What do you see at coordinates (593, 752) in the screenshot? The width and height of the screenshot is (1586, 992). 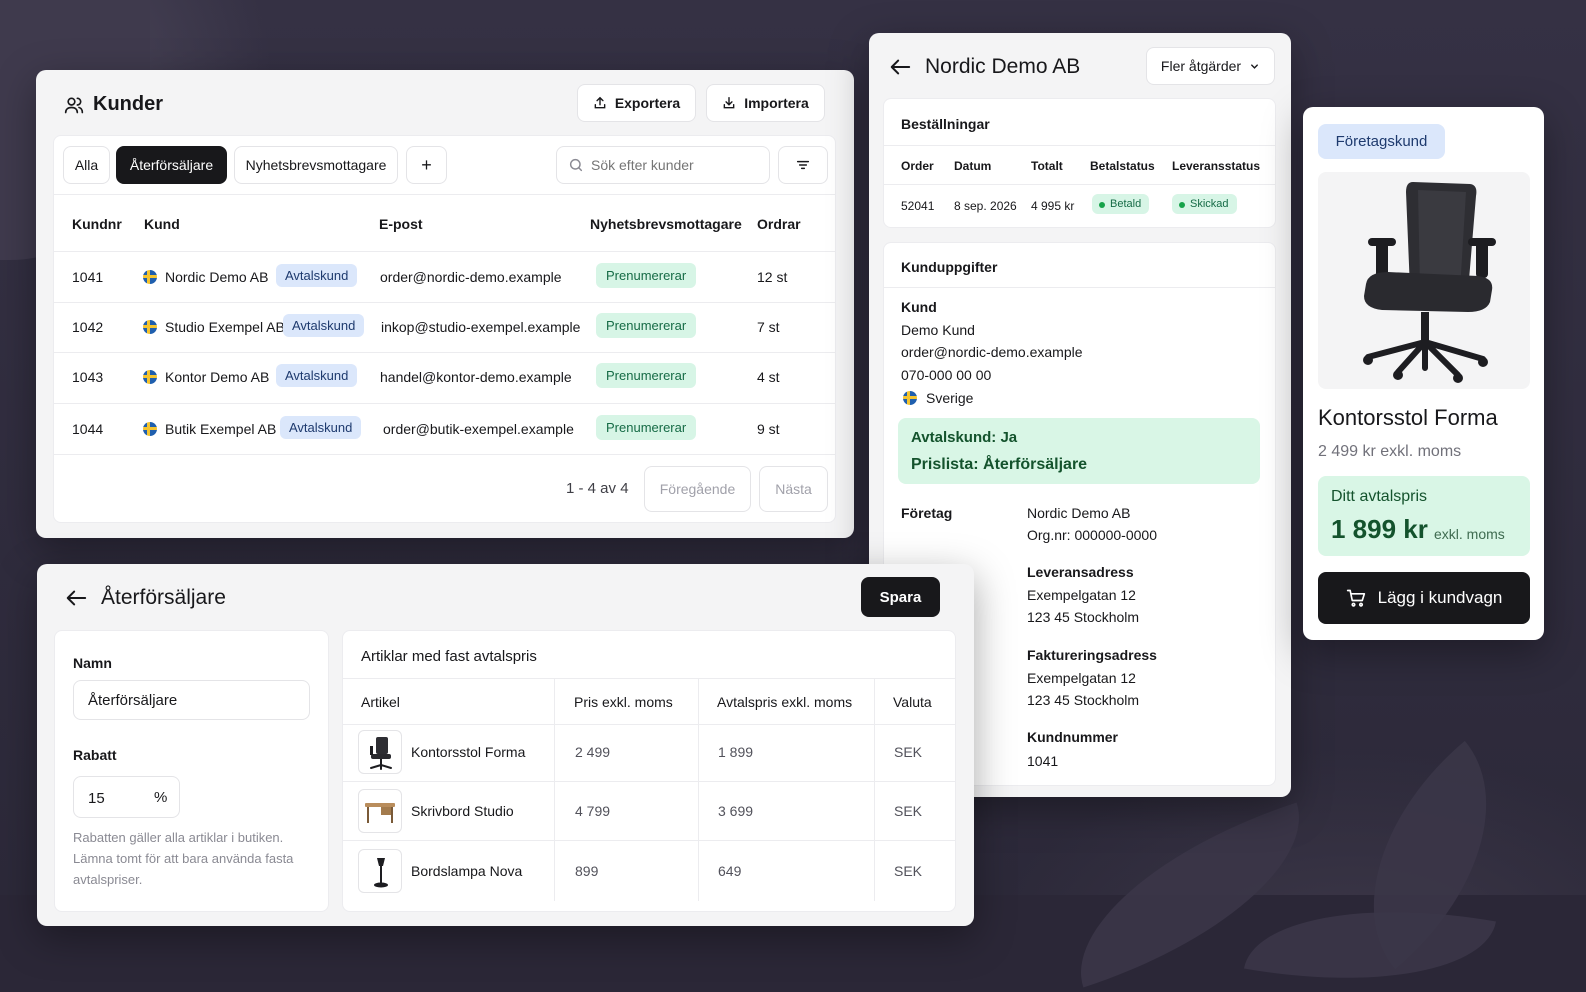 I see `article-price: 2 499` at bounding box center [593, 752].